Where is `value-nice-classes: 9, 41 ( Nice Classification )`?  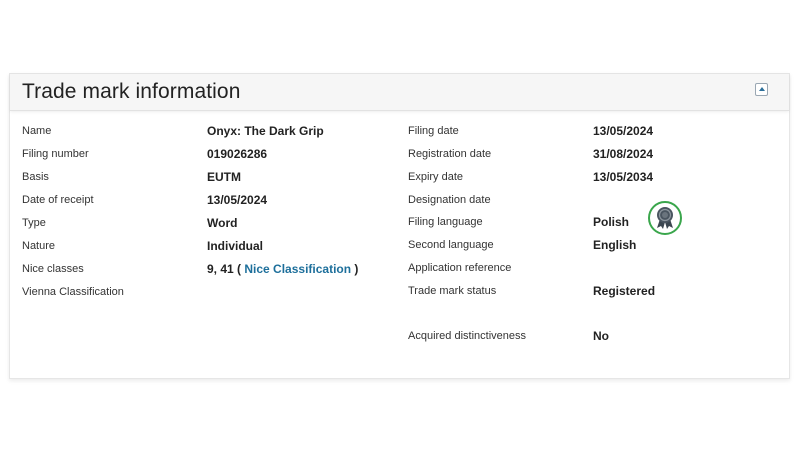
value-nice-classes: 9, 41 ( Nice Classification ) is located at coordinates (282, 269).